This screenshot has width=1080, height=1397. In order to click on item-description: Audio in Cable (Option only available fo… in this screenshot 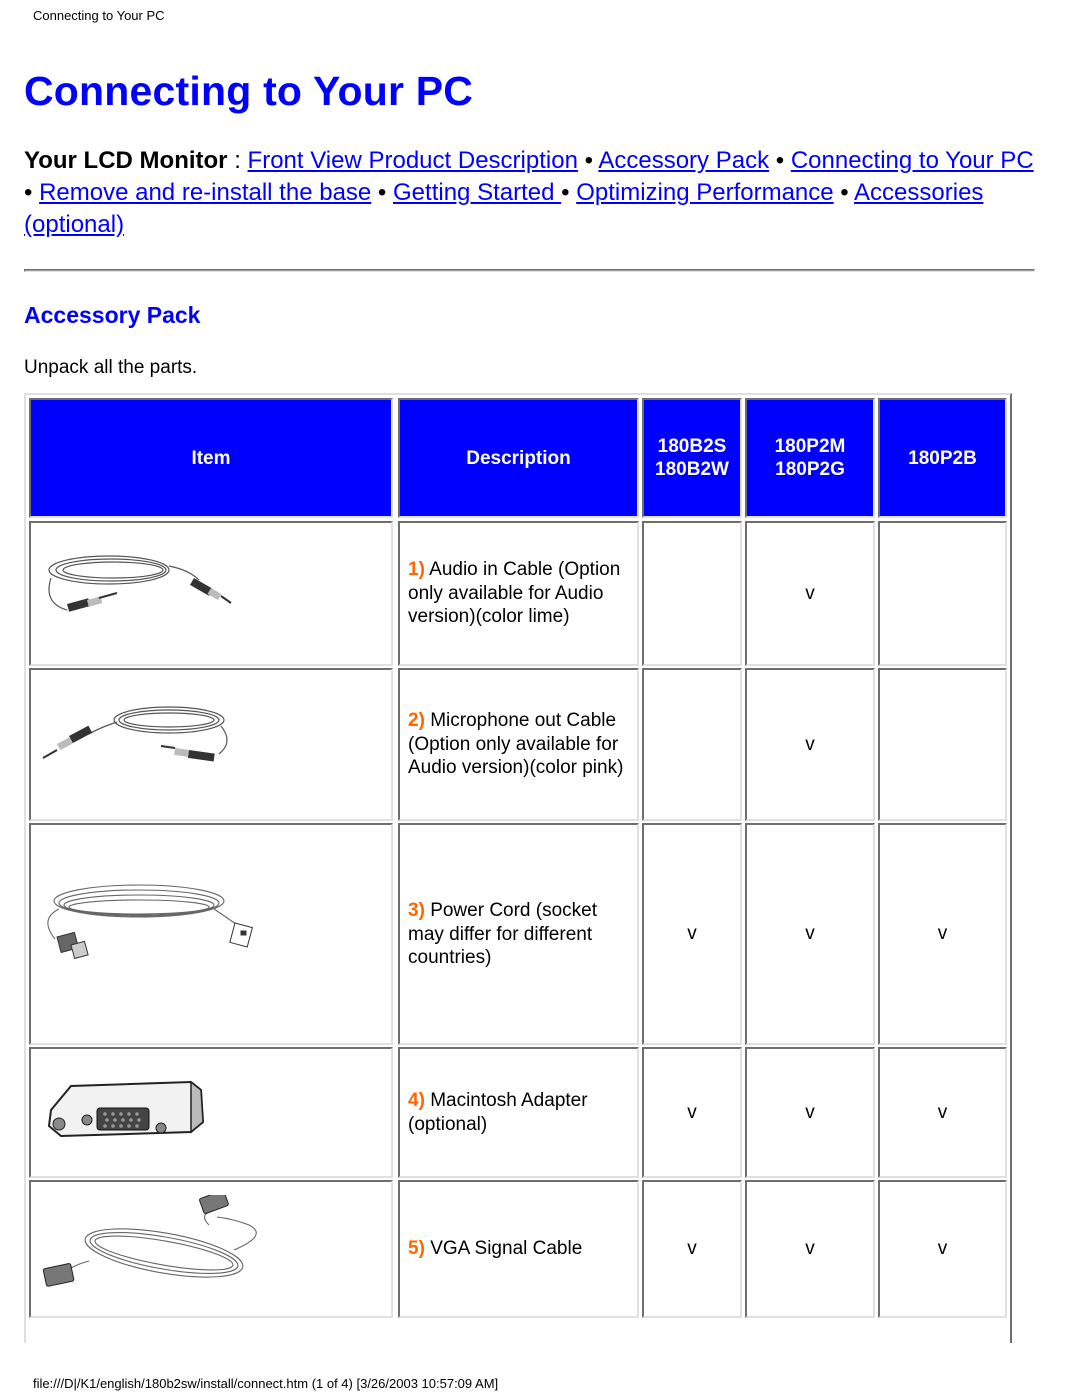, I will do `click(514, 593)`.